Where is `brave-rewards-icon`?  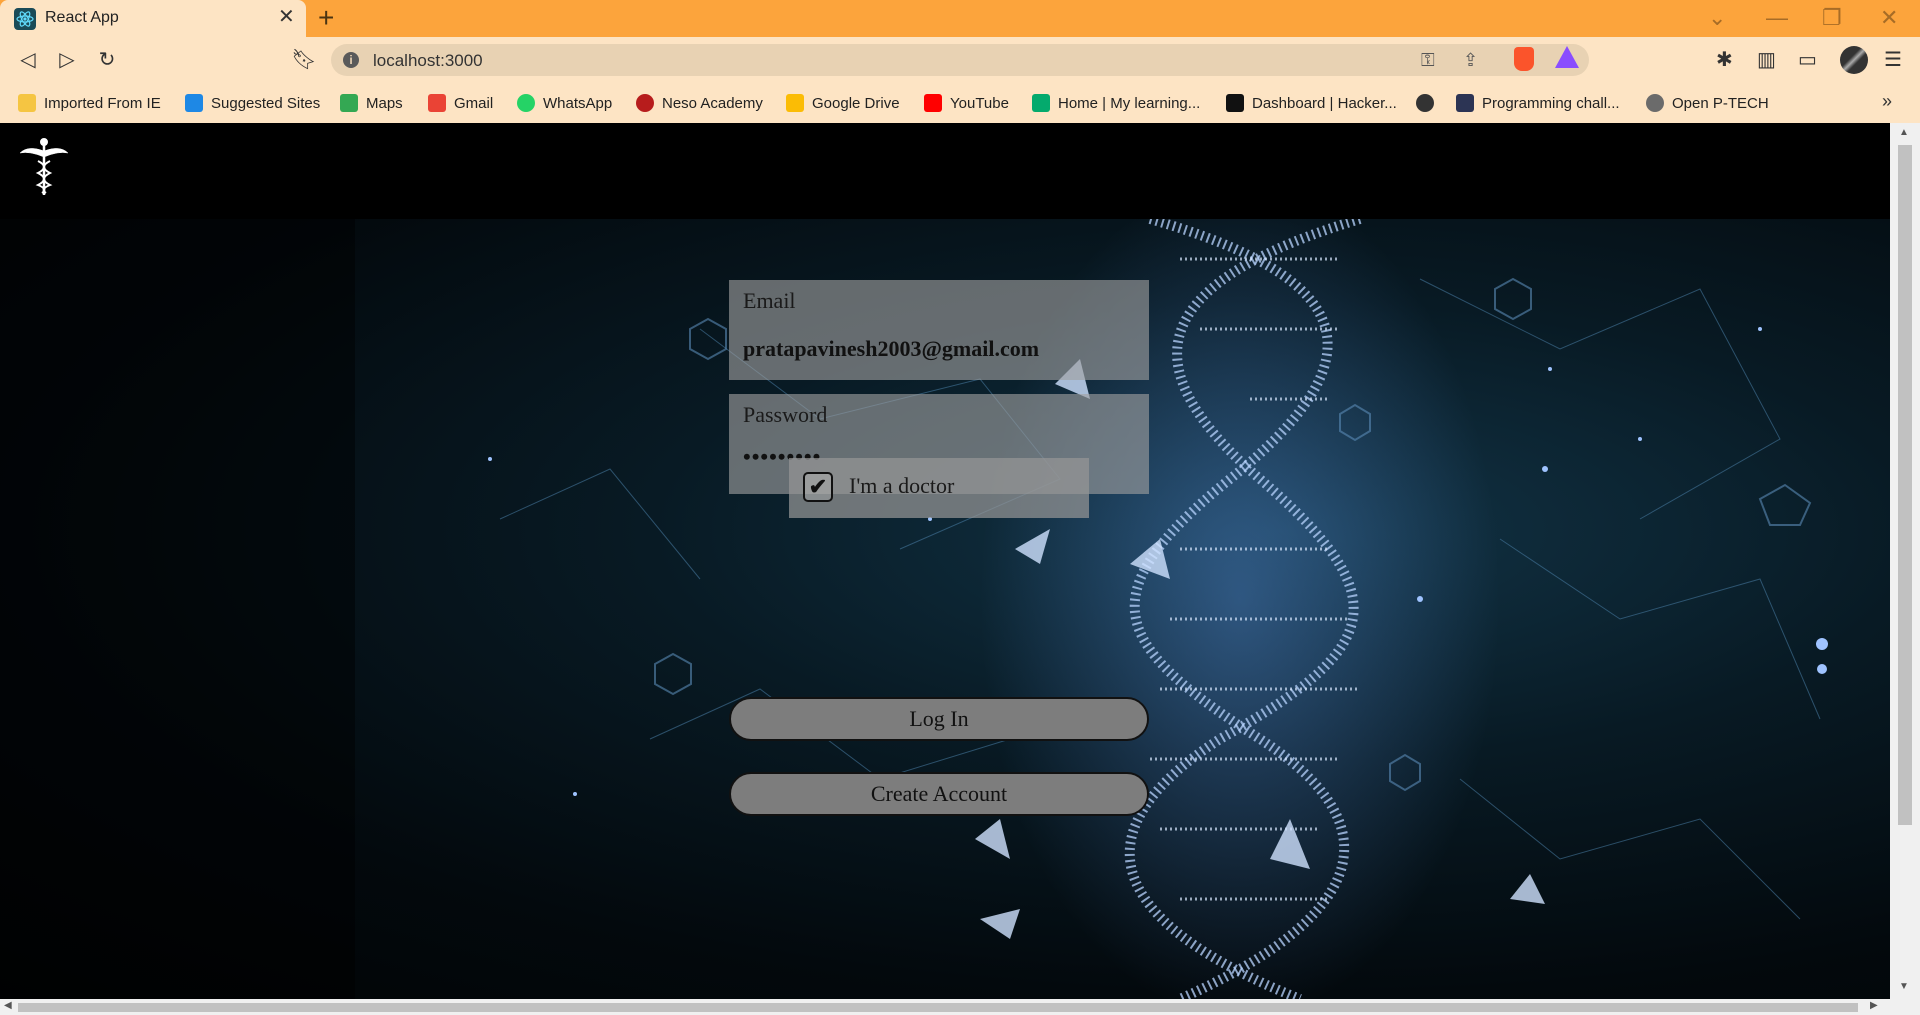 brave-rewards-icon is located at coordinates (1567, 57).